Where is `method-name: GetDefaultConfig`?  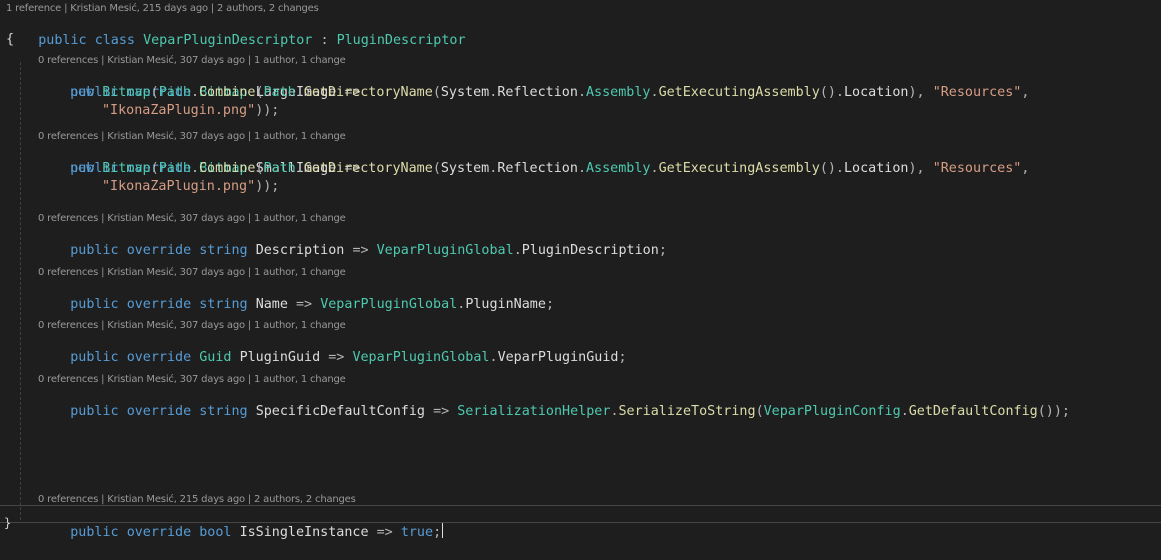
method-name: GetDefaultConfig is located at coordinates (973, 411).